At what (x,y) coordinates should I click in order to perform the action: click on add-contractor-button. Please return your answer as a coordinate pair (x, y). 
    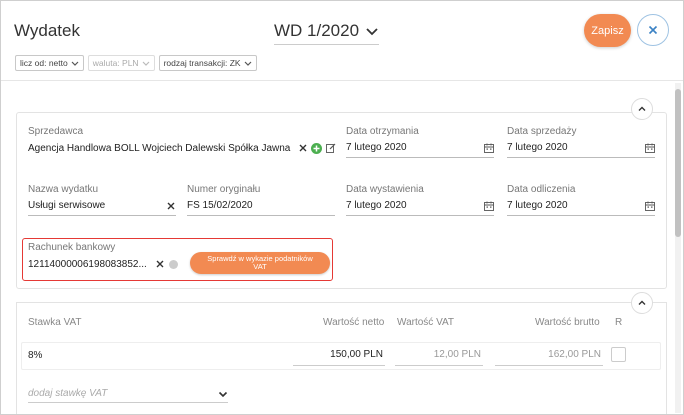
    Looking at the image, I should click on (316, 148).